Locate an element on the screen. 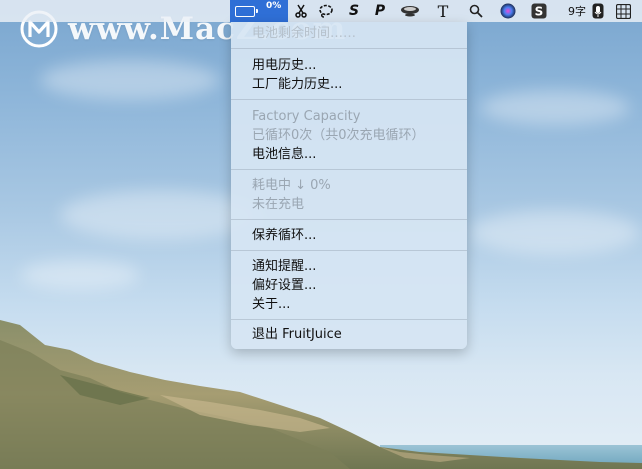 Image resolution: width=642 pixels, height=469 pixels. s-app-icon: S is located at coordinates (354, 11).